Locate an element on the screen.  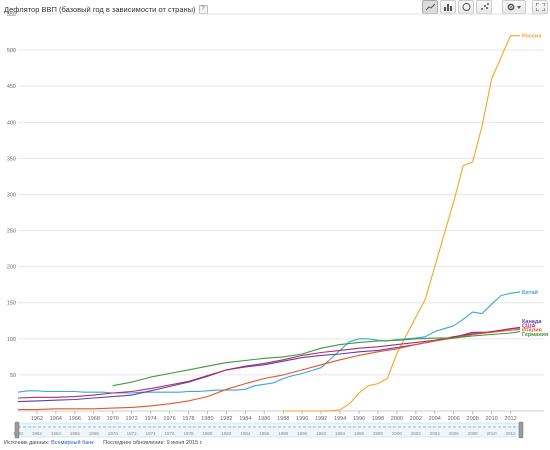
timeline-label: 1966 is located at coordinates (75, 433).